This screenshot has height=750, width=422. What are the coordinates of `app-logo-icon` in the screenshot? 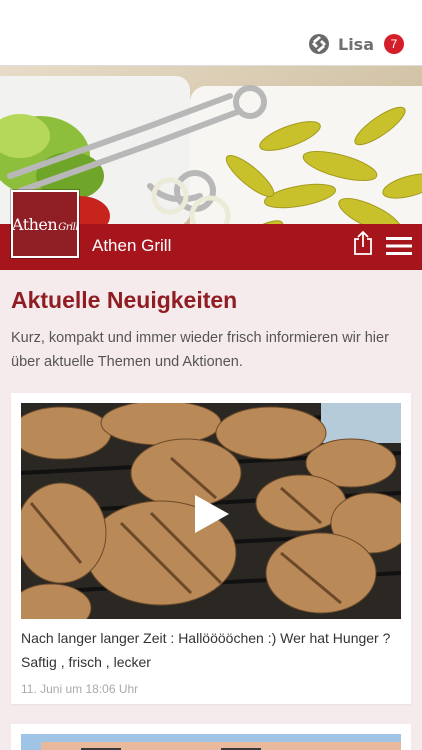 It's located at (319, 44).